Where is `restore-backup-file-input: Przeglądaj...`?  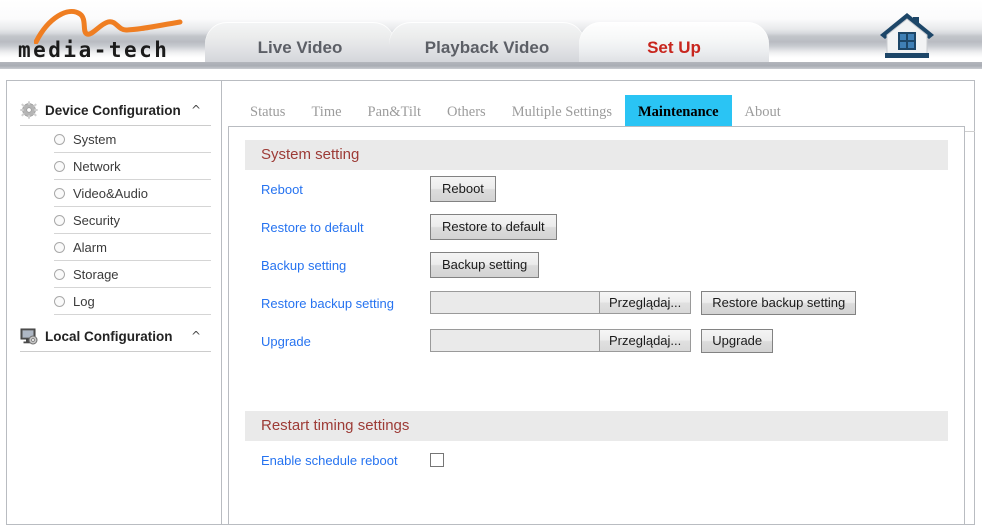 restore-backup-file-input: Przeglądaj... is located at coordinates (561, 303).